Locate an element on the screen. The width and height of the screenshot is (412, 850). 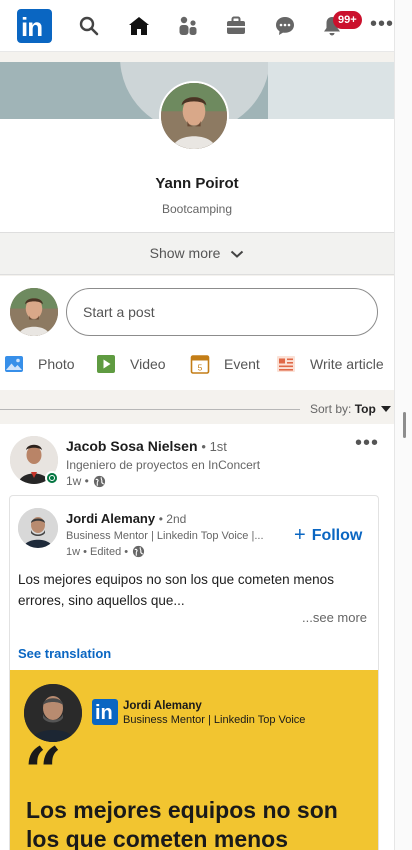
home-icon is located at coordinates (139, 26).